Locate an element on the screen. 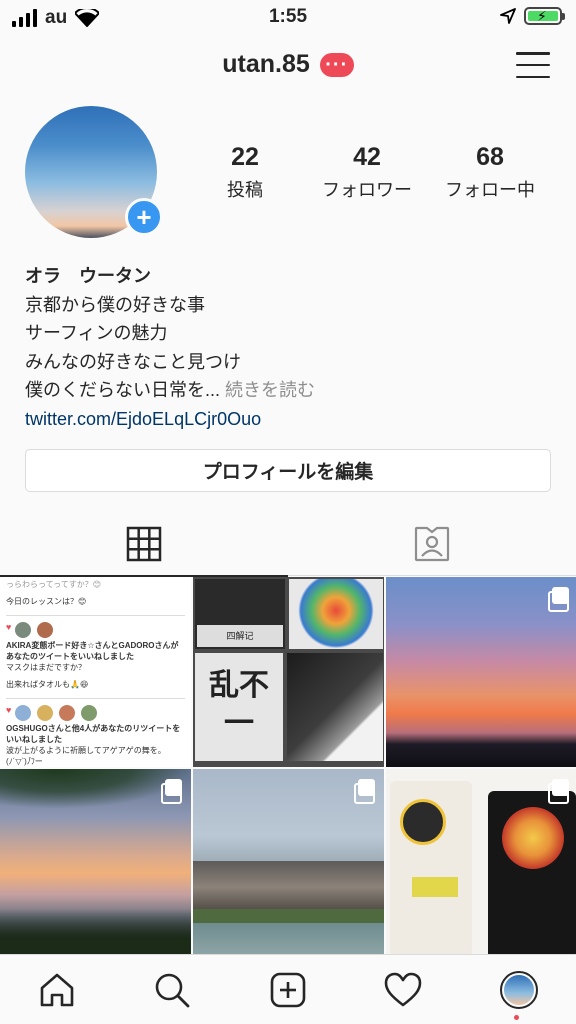 The height and width of the screenshot is (1024, 576). status-bar: au 1:55 ⚡ is located at coordinates (288, 18).